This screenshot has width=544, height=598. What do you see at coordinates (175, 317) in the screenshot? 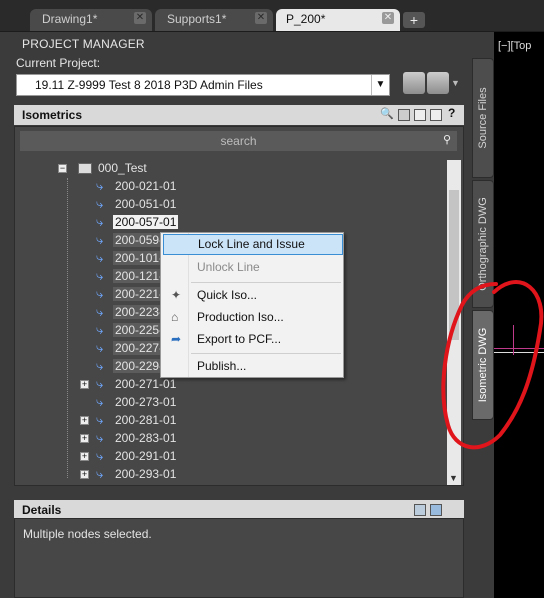
I see `production-iso-icon: ⌂` at bounding box center [175, 317].